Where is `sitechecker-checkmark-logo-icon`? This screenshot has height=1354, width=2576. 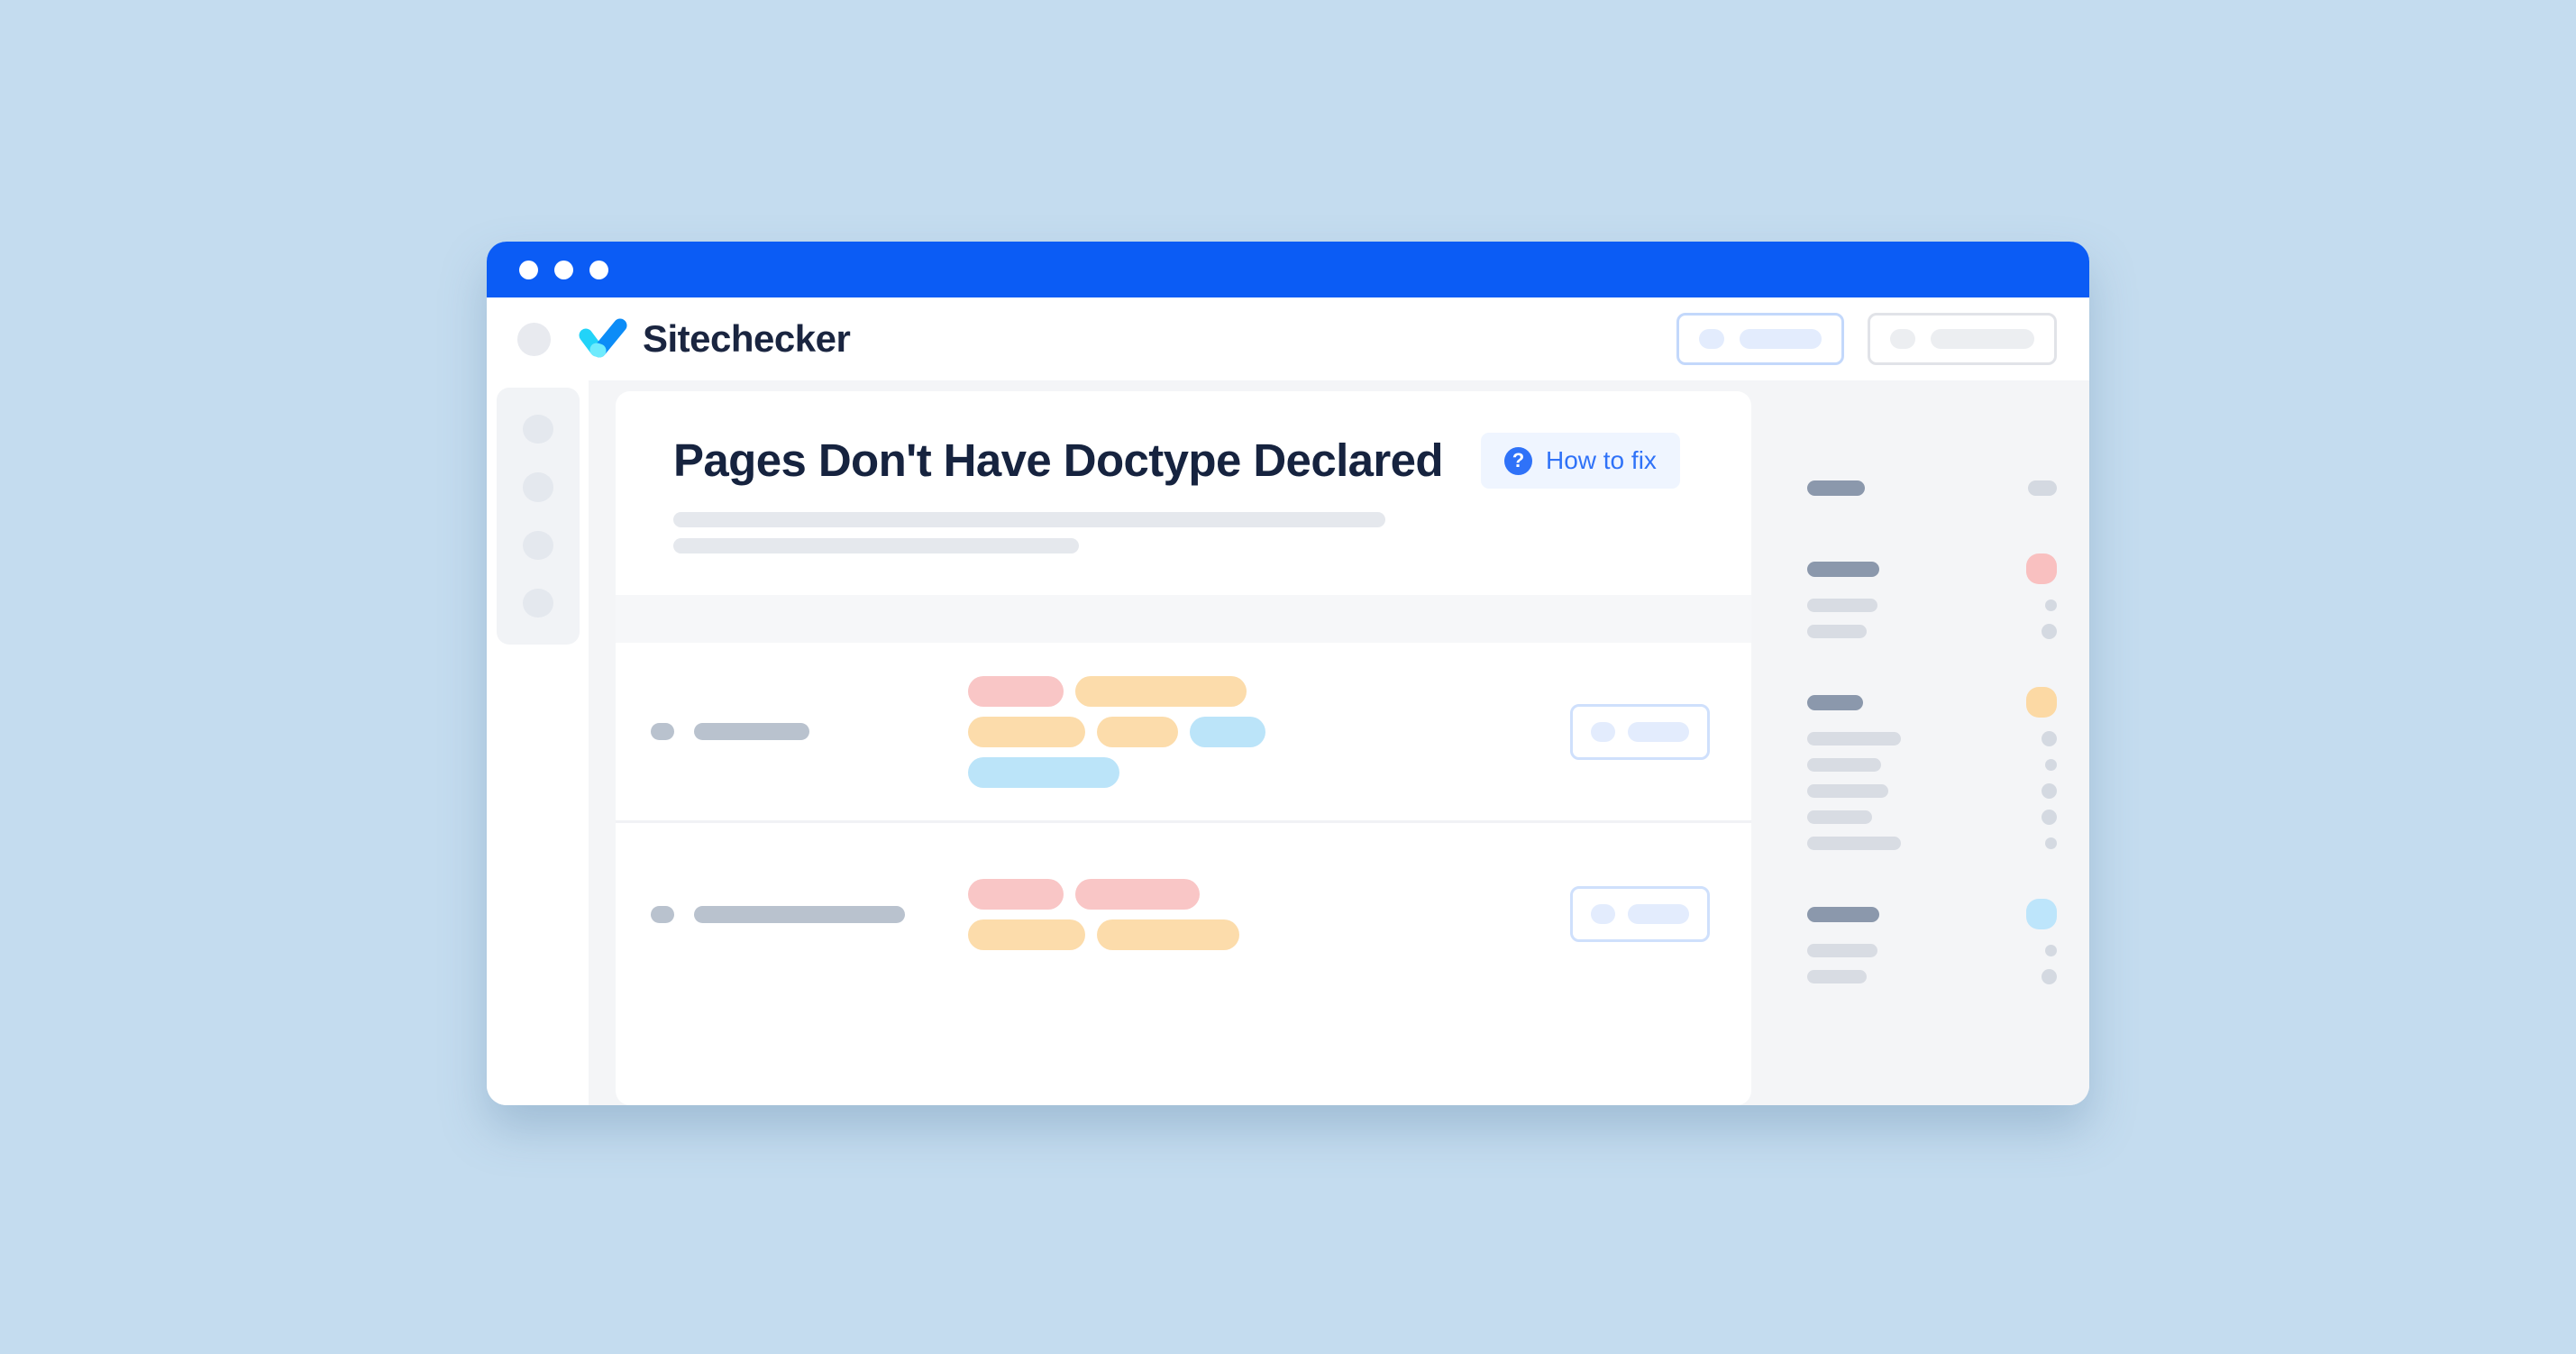 sitechecker-checkmark-logo-icon is located at coordinates (603, 339).